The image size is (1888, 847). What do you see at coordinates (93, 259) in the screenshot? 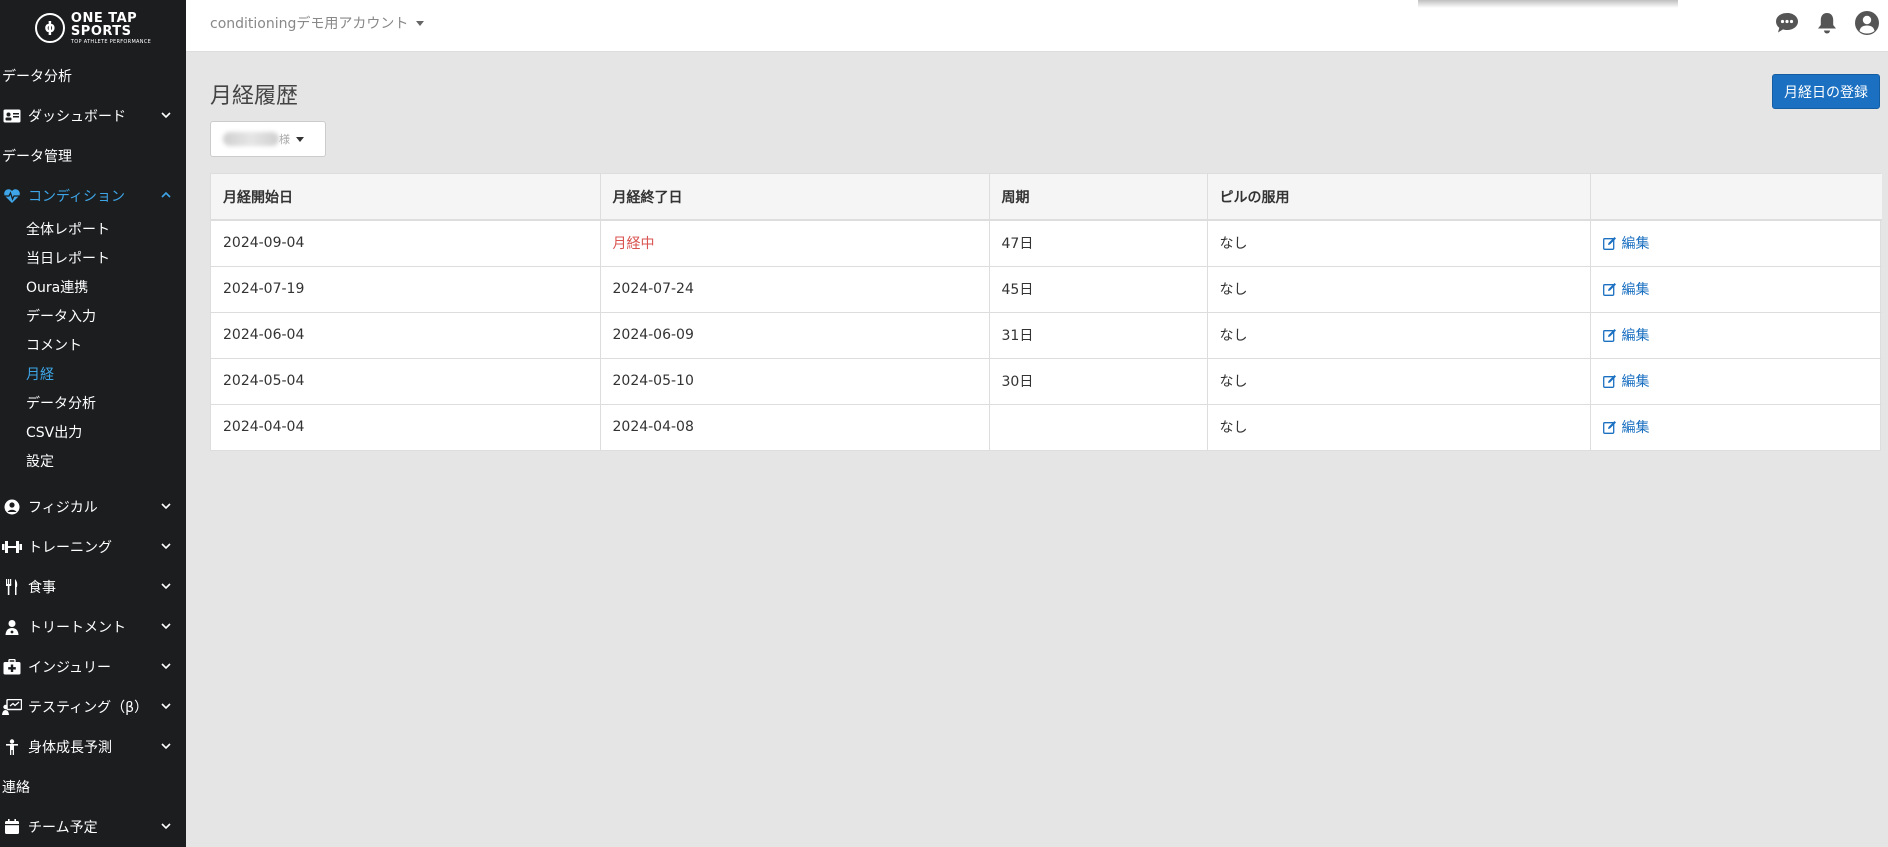
I see `sidebar-item-daily-report: 当日レポート` at bounding box center [93, 259].